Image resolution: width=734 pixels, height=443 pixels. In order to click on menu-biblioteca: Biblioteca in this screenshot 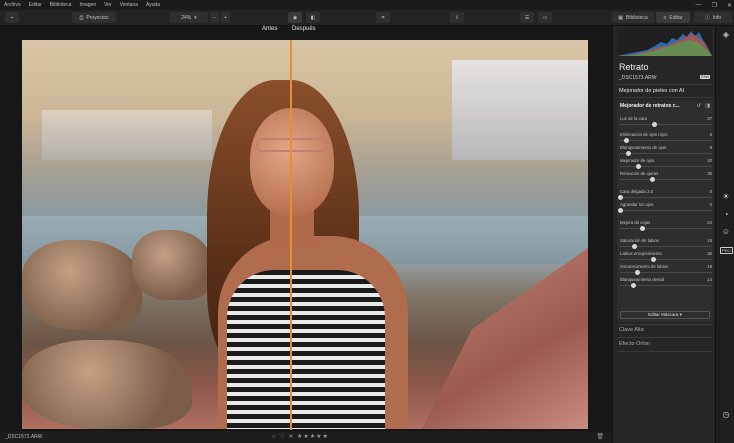, I will do `click(61, 5)`.